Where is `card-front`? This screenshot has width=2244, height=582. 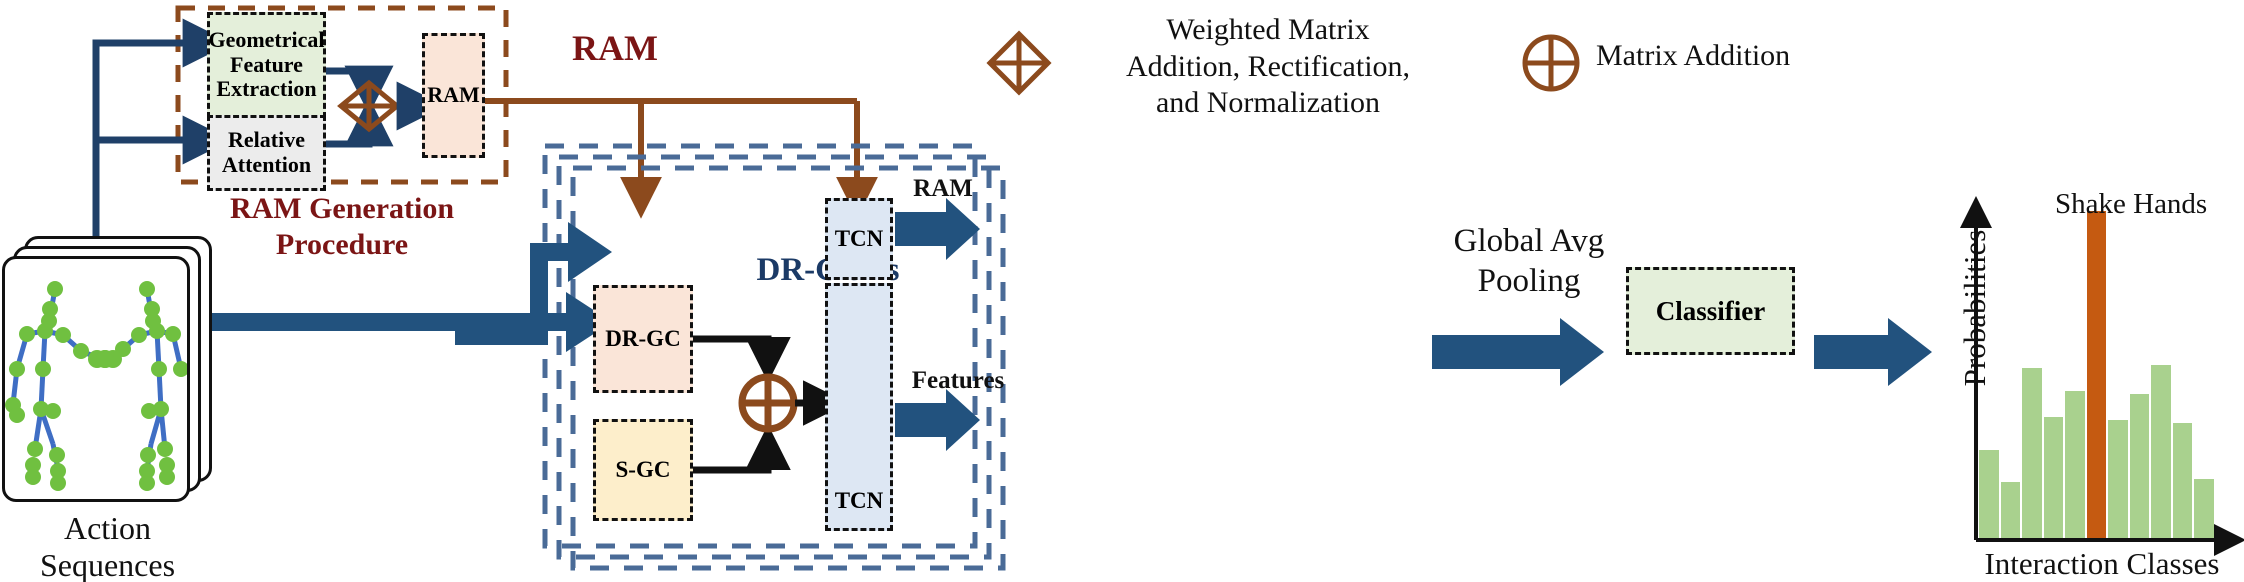
card-front is located at coordinates (96, 379).